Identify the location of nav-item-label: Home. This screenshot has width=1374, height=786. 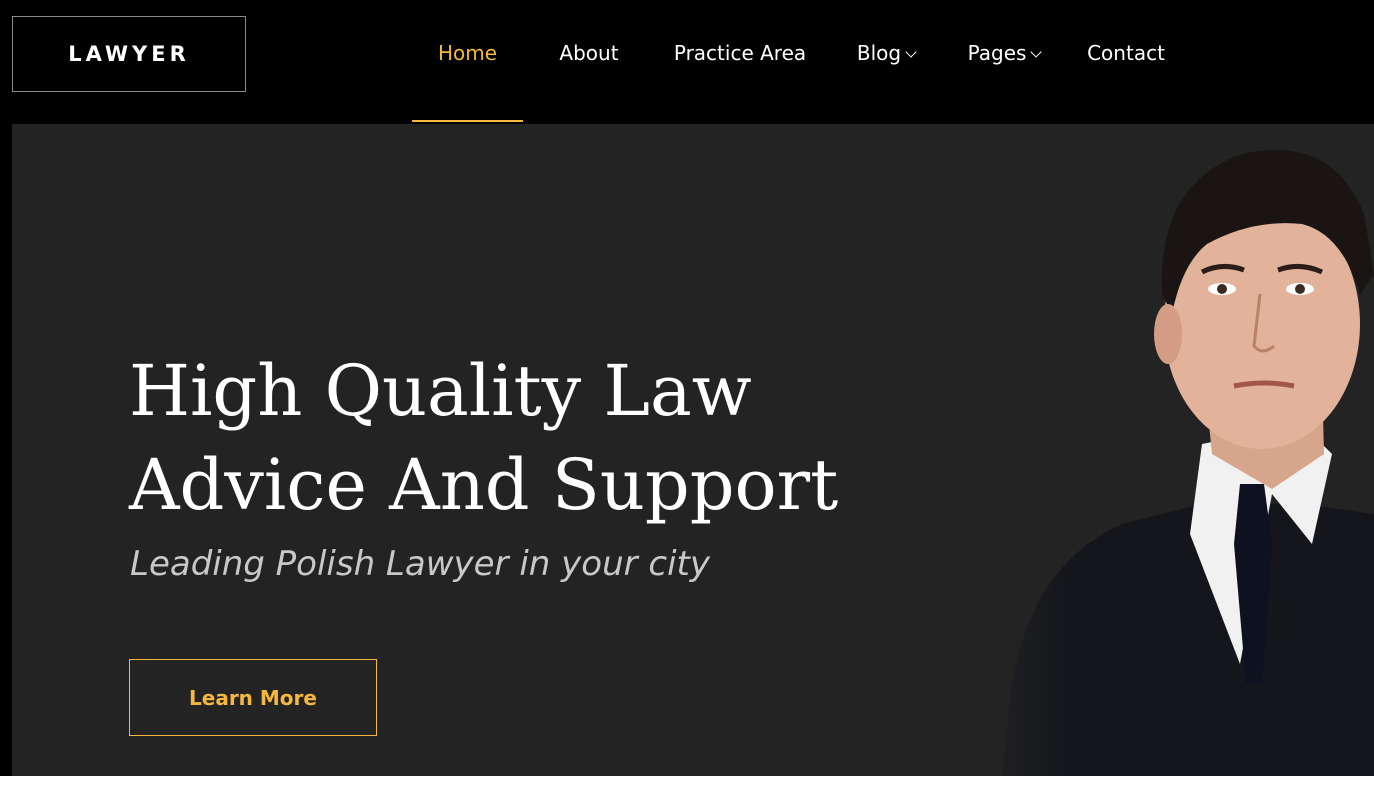
(467, 53).